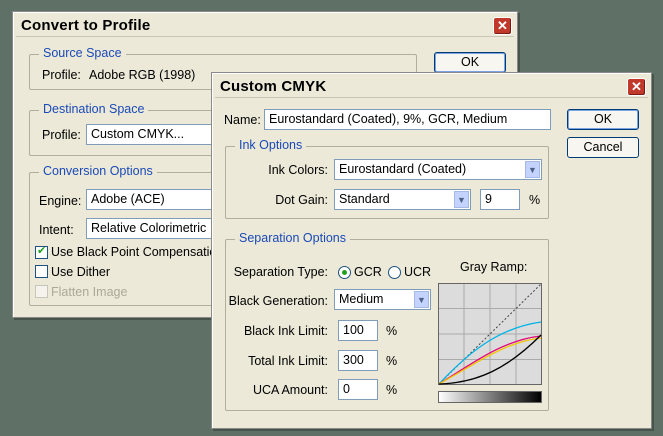  Describe the element at coordinates (89, 292) in the screenshot. I see `flatten-label: Flatten Image` at that location.